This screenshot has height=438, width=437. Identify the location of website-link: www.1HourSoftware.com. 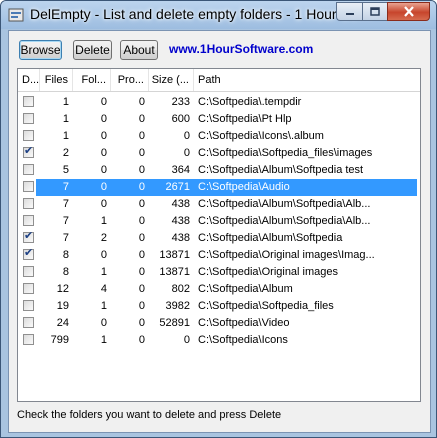
(241, 49).